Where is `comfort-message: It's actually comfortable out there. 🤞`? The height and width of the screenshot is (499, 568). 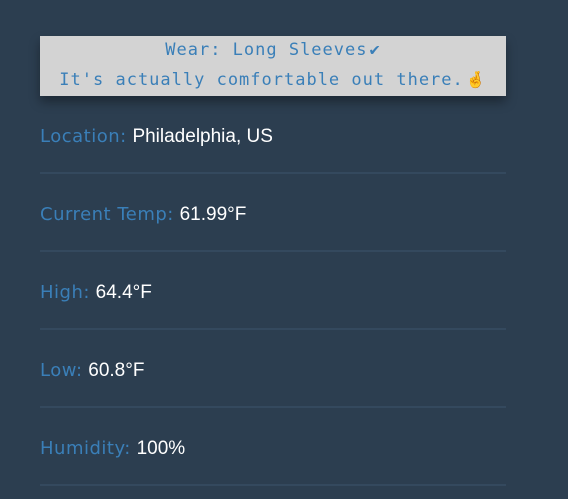
comfort-message: It's actually comfortable out there. 🤞 is located at coordinates (273, 80).